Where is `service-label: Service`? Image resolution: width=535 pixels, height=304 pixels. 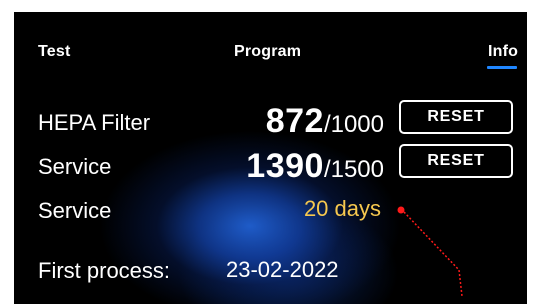
service-label: Service is located at coordinates (75, 166).